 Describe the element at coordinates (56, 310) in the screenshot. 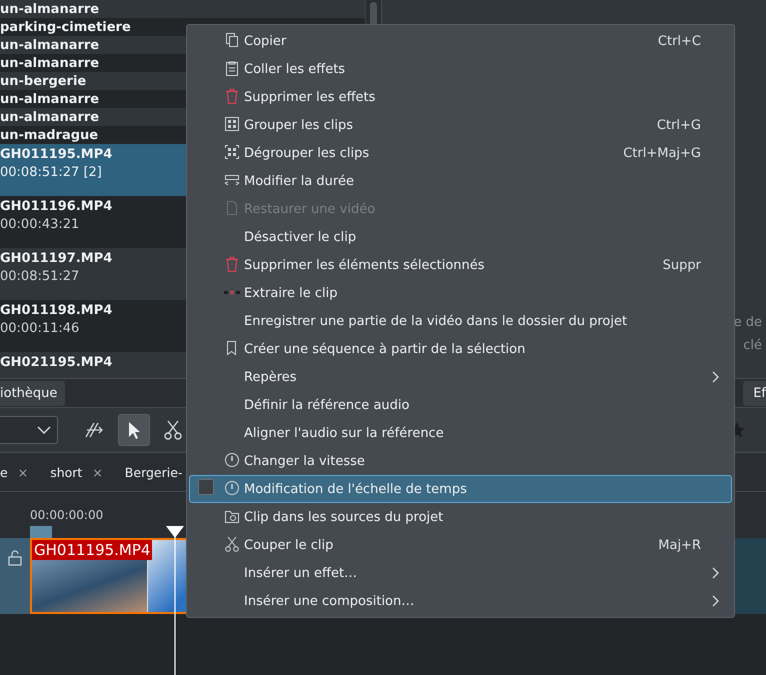

I see `item-title: GH011198.MP4` at that location.